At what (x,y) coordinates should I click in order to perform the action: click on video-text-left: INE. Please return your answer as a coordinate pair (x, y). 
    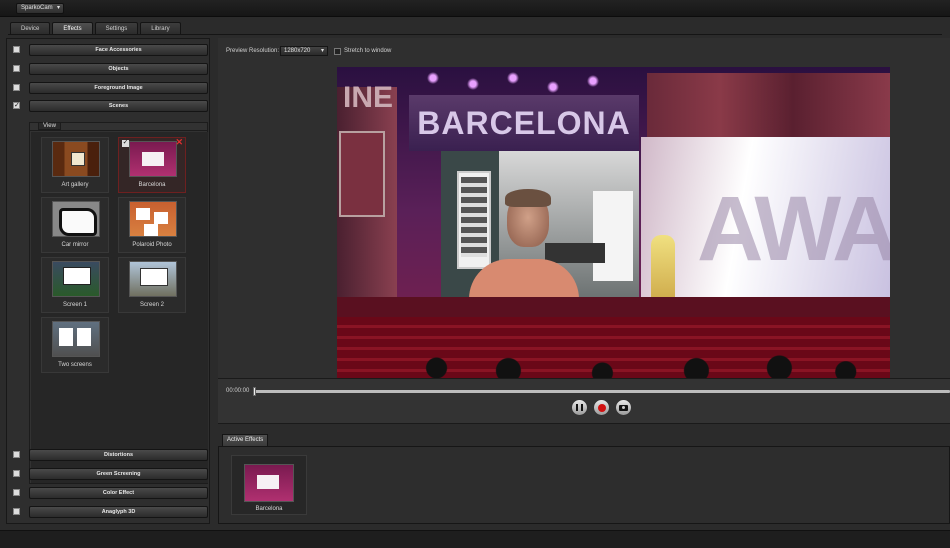
    Looking at the image, I should click on (368, 97).